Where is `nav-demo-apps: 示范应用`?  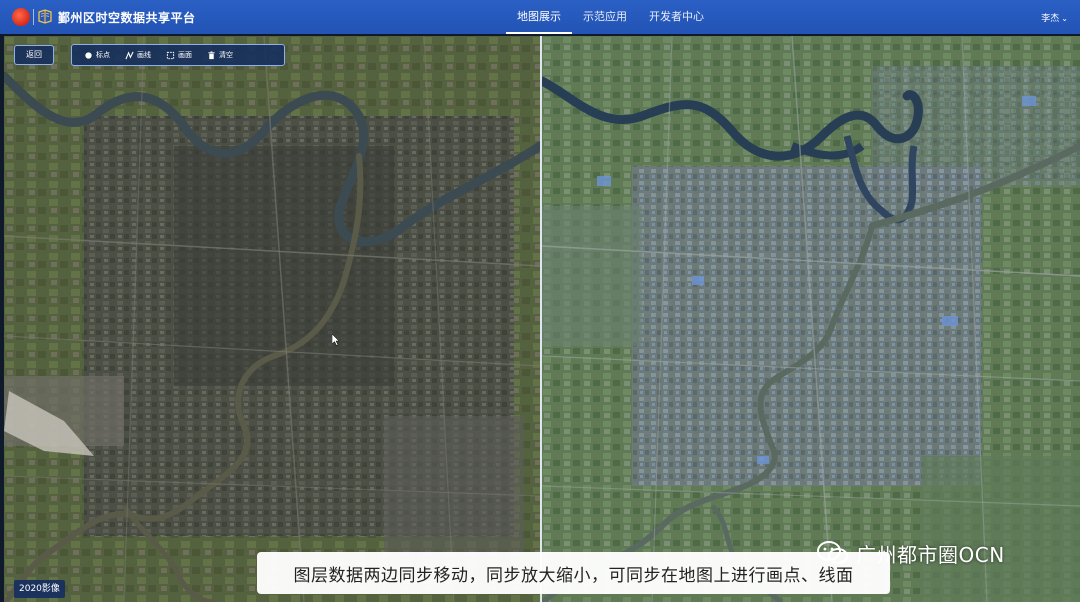 nav-demo-apps: 示范应用 is located at coordinates (605, 17).